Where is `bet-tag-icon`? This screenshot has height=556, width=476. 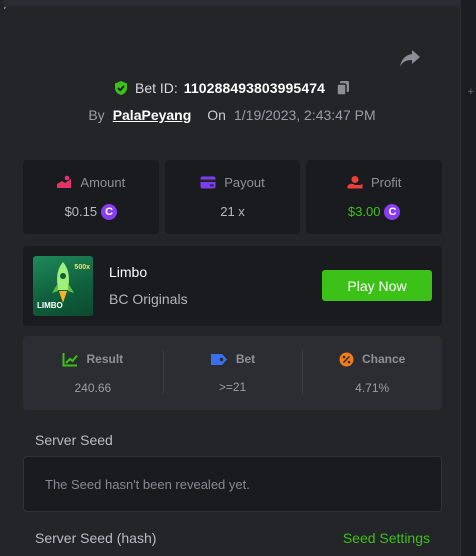 bet-tag-icon is located at coordinates (218, 359).